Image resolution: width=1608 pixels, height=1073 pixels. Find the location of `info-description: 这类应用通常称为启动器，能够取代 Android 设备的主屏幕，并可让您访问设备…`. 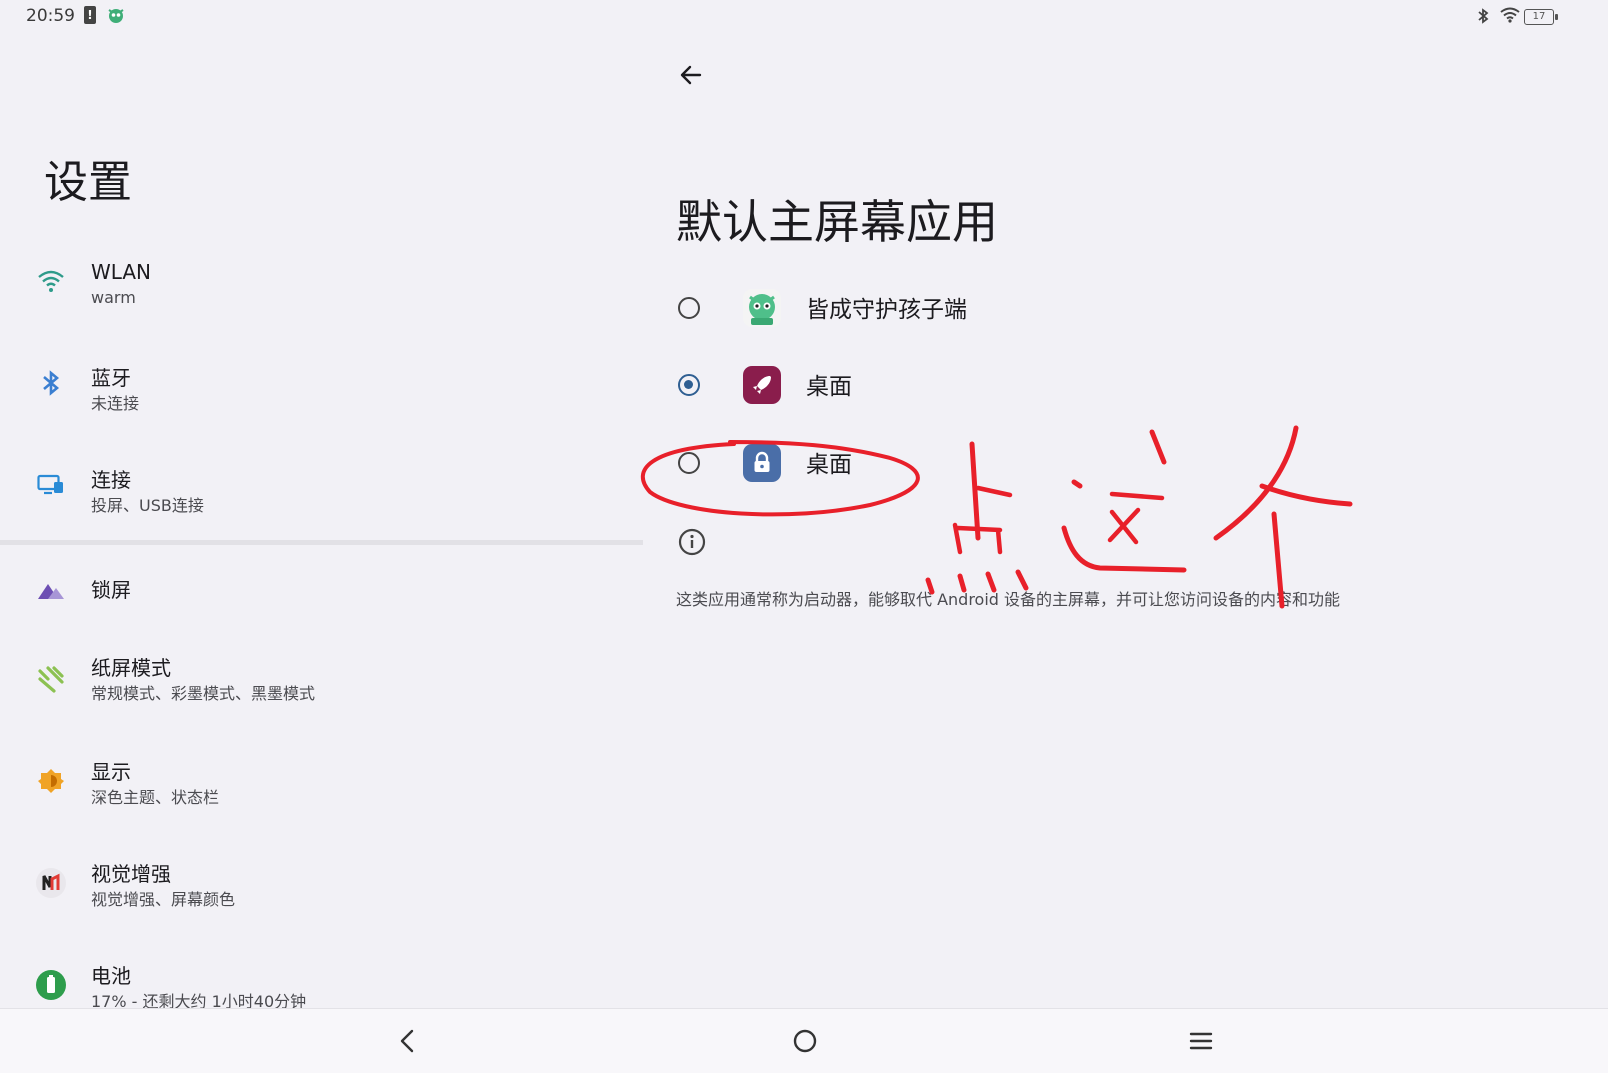

info-description: 这类应用通常称为启动器，能够取代 Android 设备的主屏幕，并可让您访问设备… is located at coordinates (1008, 599).